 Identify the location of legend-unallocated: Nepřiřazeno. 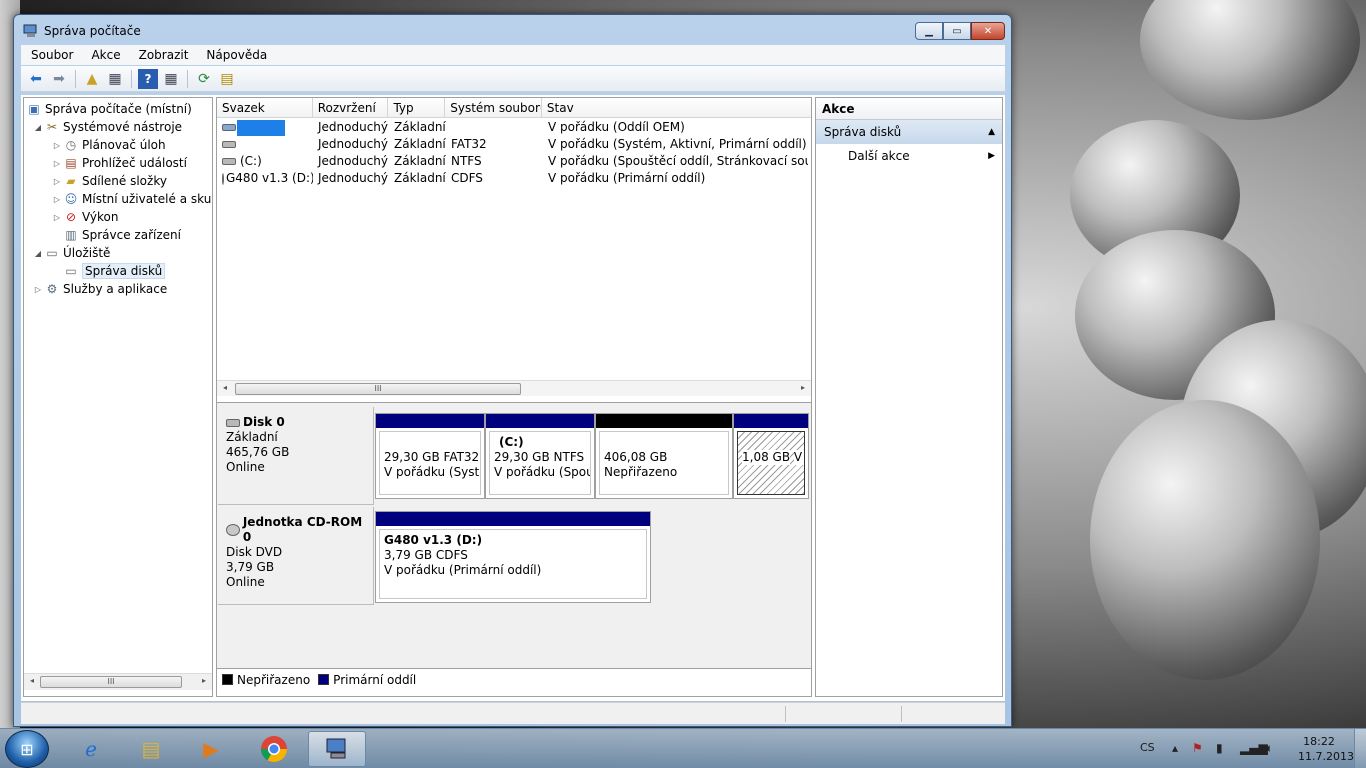
(274, 679).